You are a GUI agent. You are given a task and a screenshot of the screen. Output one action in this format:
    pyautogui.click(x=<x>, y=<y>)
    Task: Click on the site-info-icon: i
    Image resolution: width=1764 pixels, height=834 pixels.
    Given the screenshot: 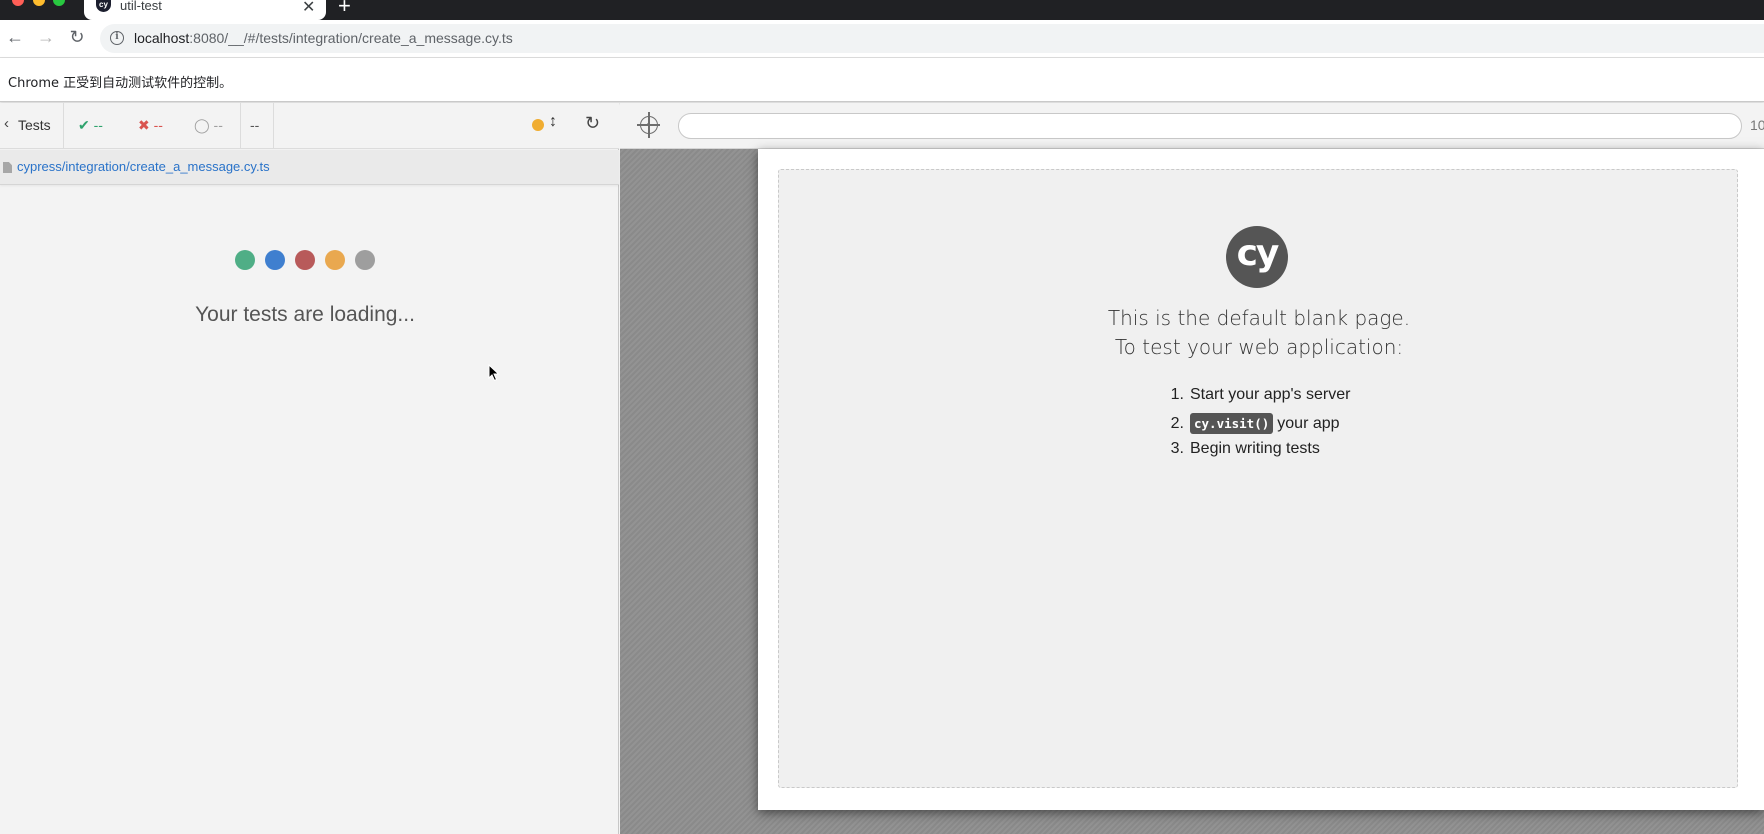 What is the action you would take?
    pyautogui.click(x=117, y=38)
    